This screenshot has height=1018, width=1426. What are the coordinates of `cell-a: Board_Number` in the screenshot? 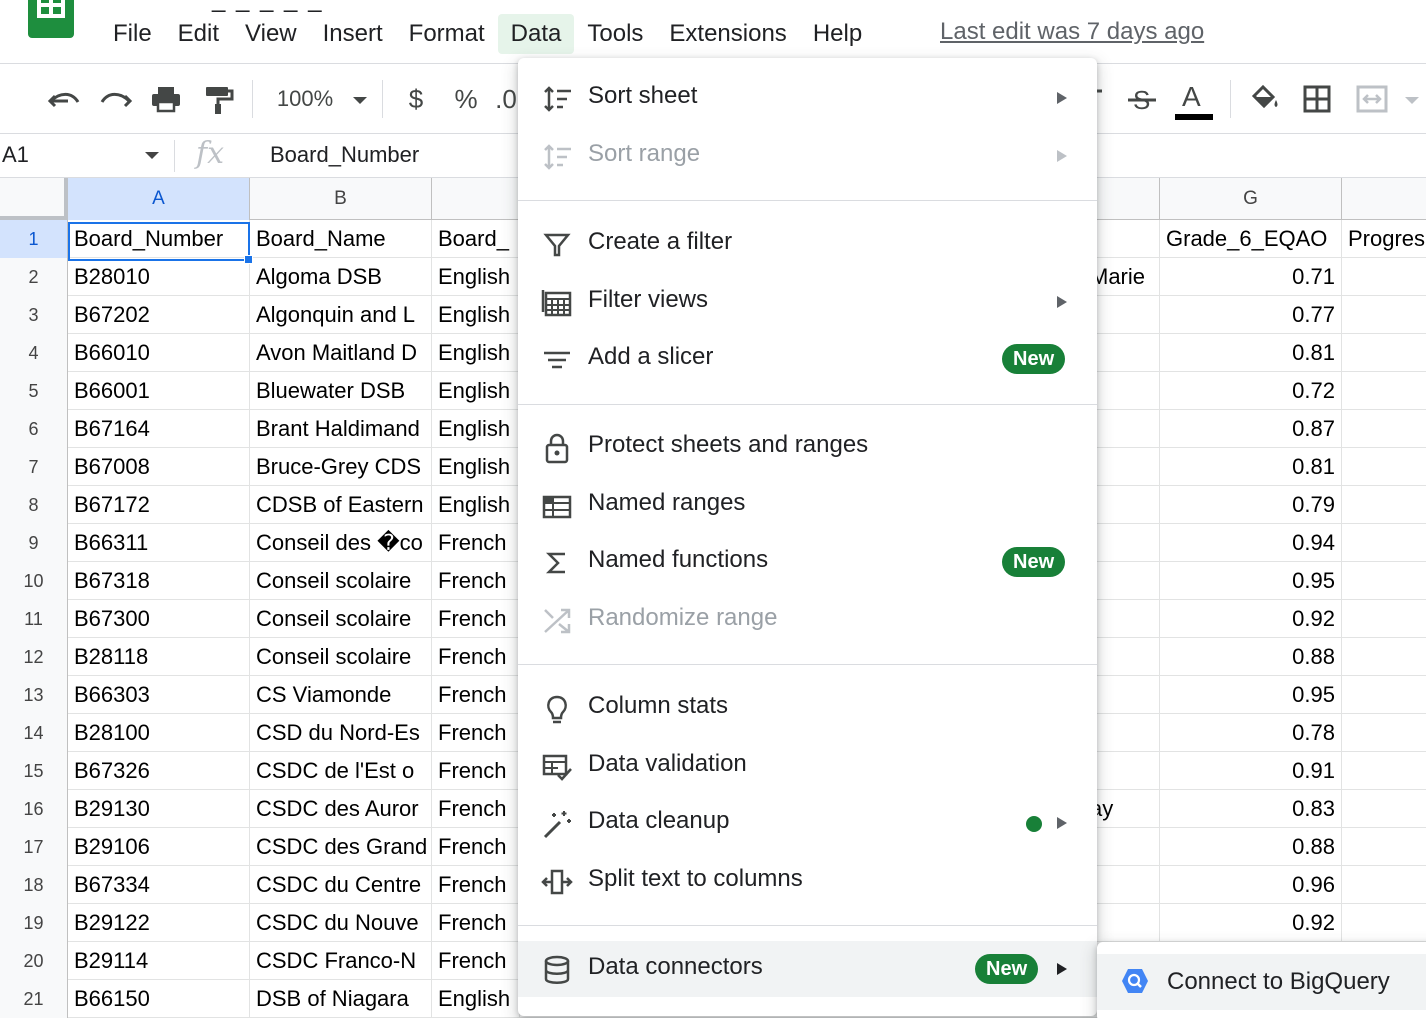 It's located at (159, 239).